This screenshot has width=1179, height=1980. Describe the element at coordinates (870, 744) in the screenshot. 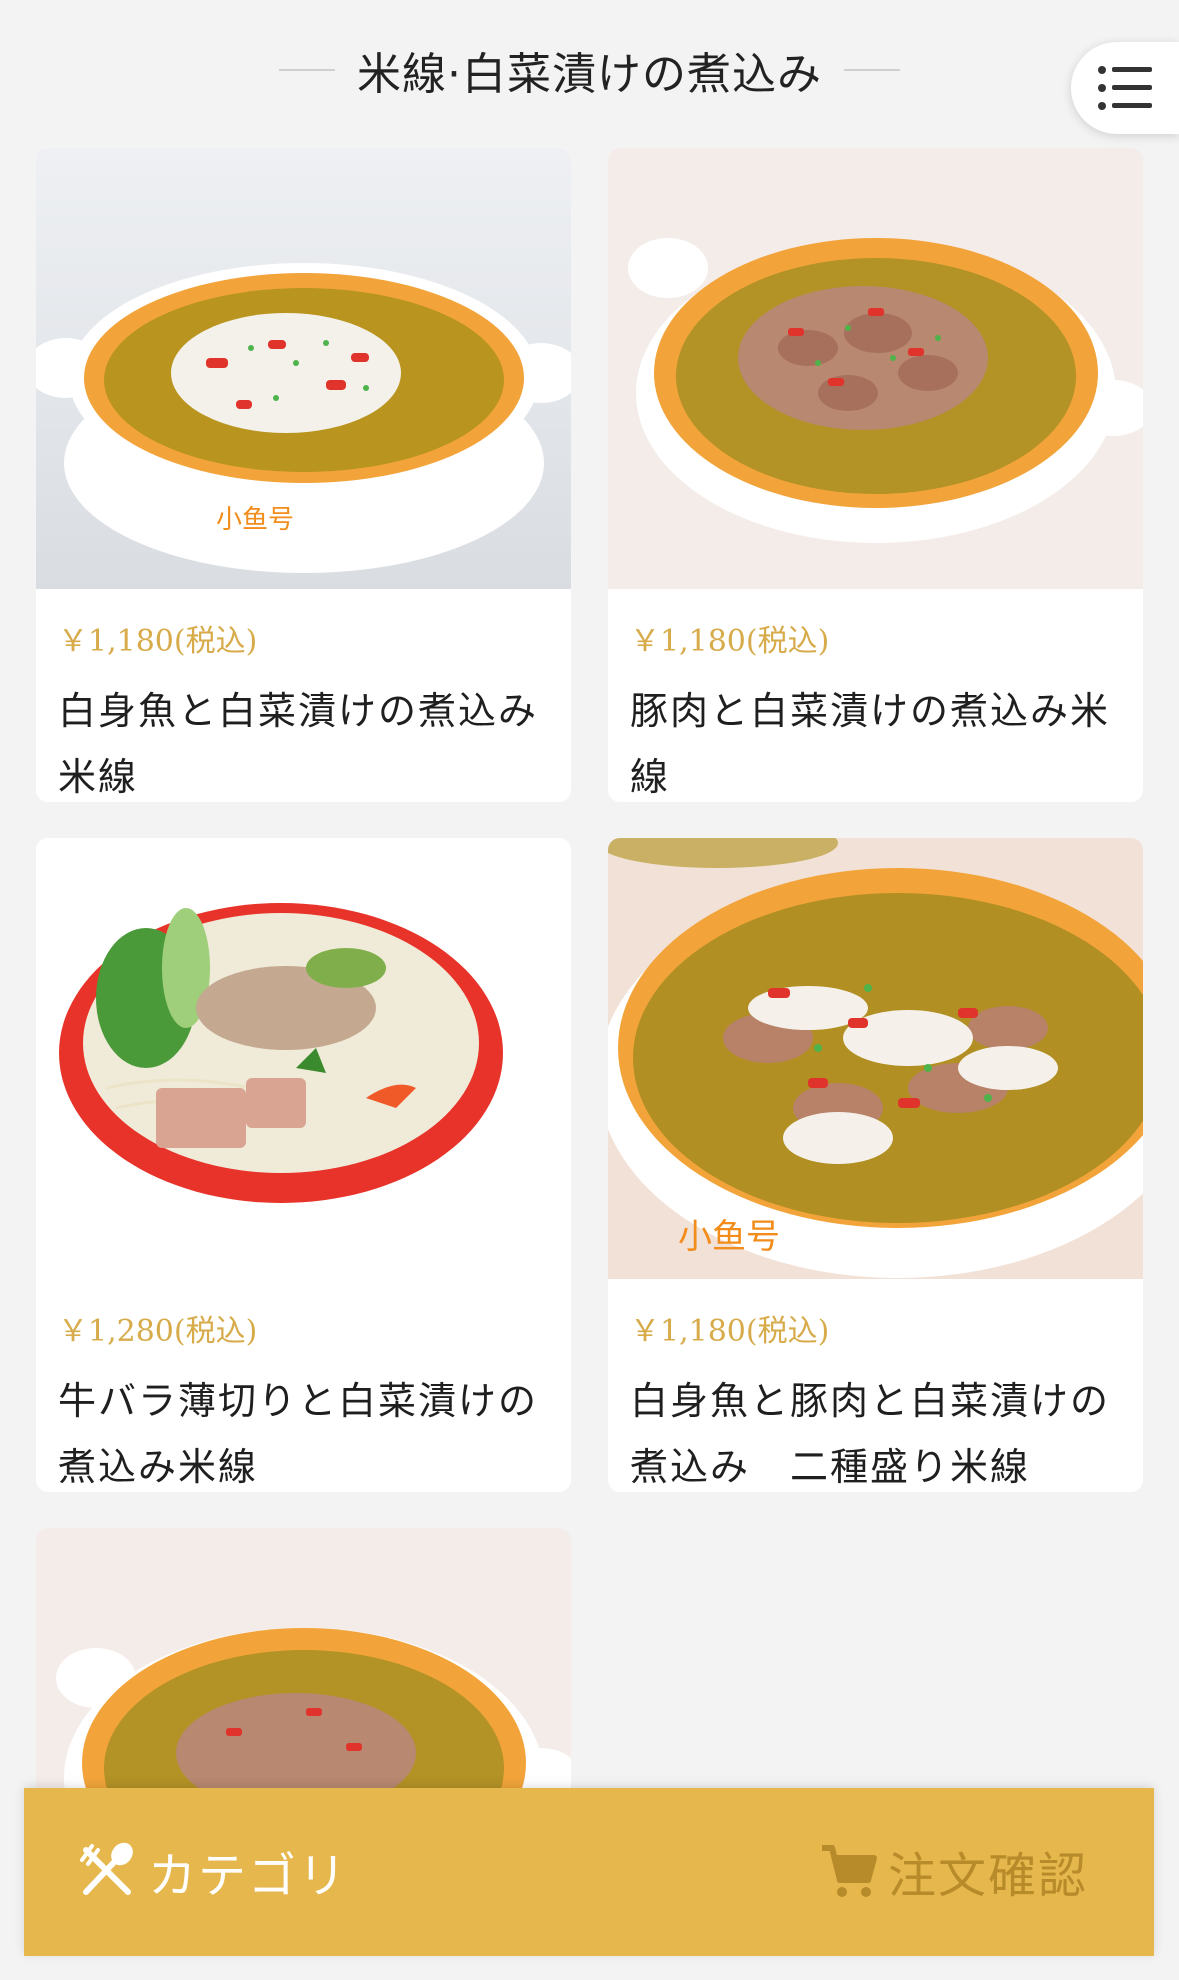

I see `product-name: 豚肉と白菜漬けの煮込み米線` at that location.